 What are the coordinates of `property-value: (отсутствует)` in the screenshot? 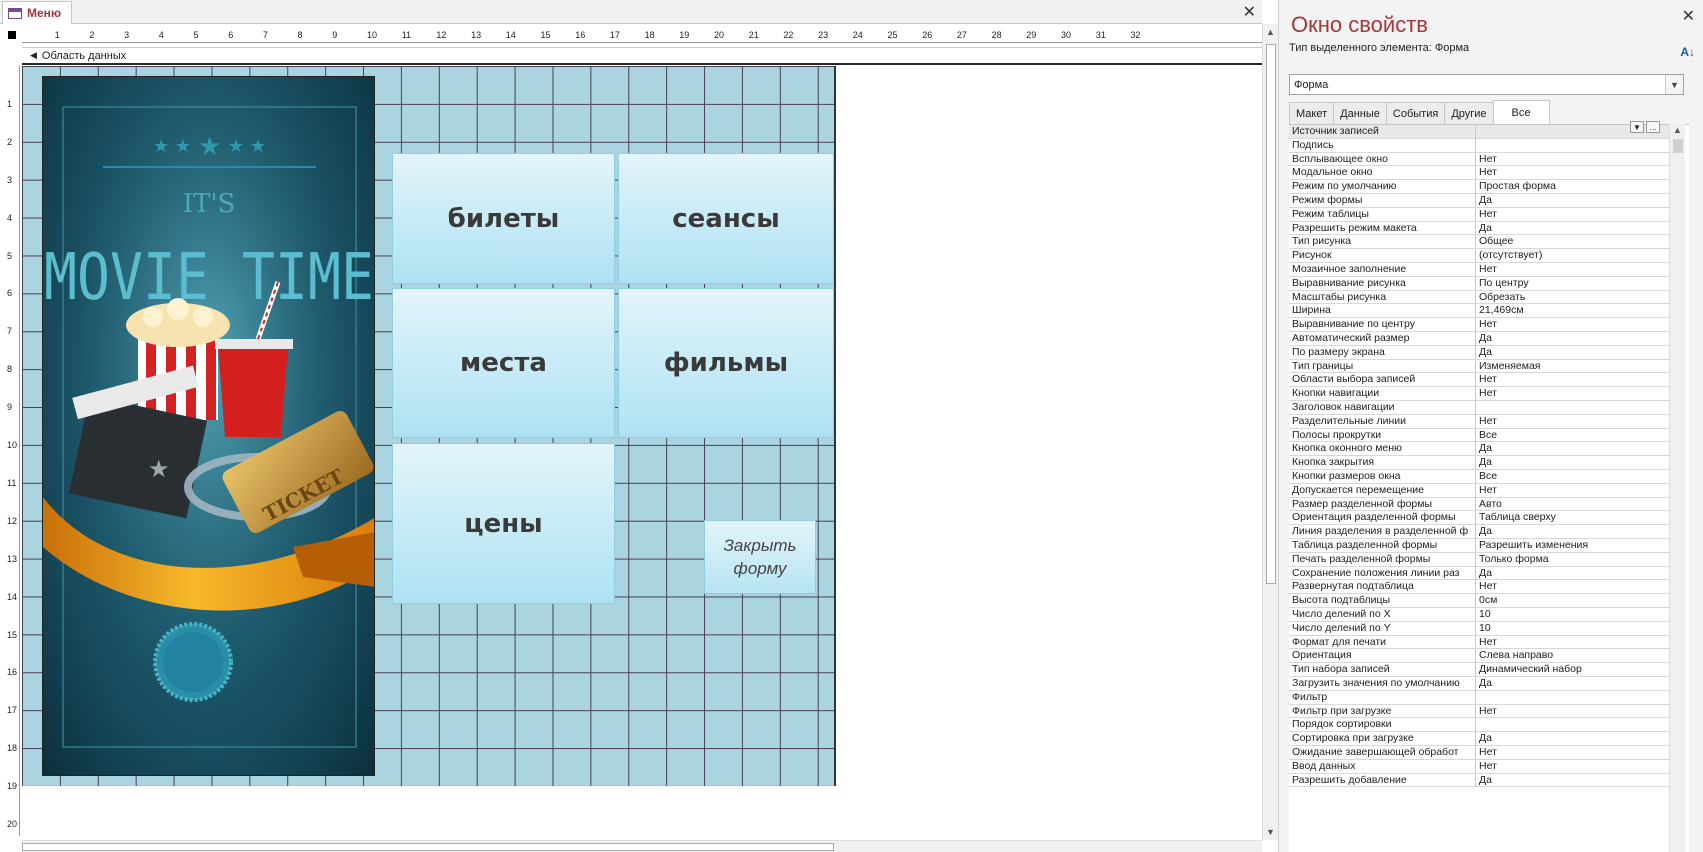 It's located at (1572, 256).